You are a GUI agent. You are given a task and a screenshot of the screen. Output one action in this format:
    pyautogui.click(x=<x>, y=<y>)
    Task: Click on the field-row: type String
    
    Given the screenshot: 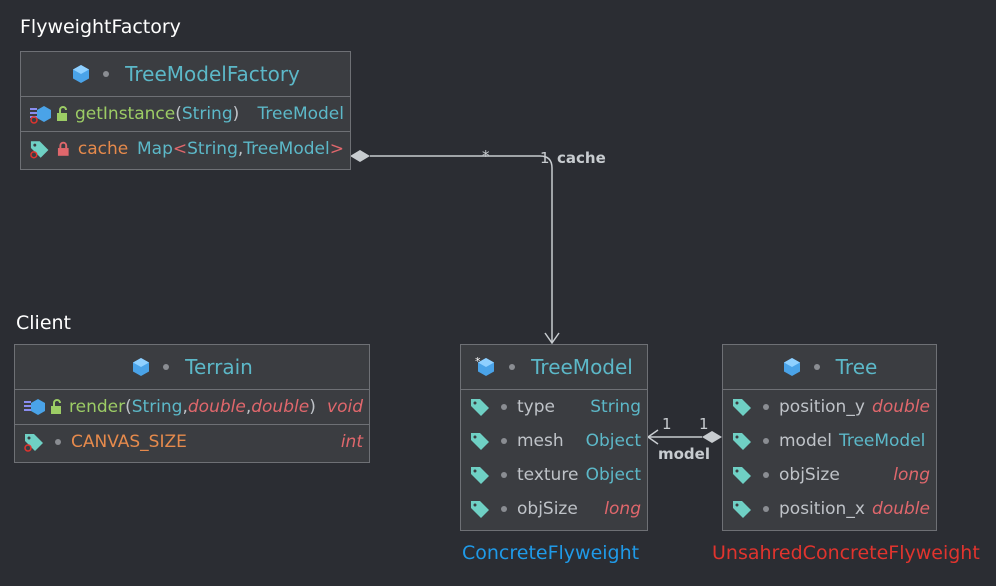 What is the action you would take?
    pyautogui.click(x=554, y=407)
    